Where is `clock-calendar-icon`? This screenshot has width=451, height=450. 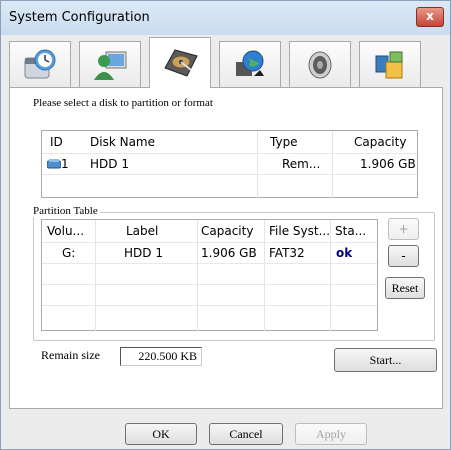 clock-calendar-icon is located at coordinates (40, 63).